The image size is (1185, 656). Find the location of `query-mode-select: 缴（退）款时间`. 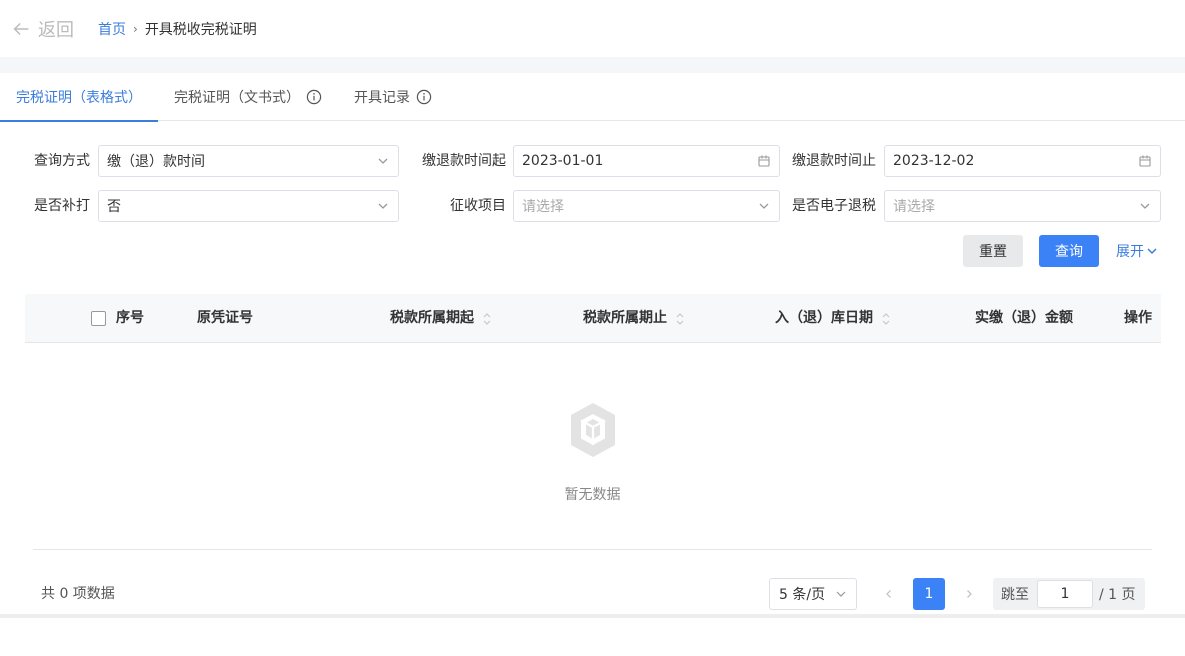

query-mode-select: 缴（退）款时间 is located at coordinates (248, 161).